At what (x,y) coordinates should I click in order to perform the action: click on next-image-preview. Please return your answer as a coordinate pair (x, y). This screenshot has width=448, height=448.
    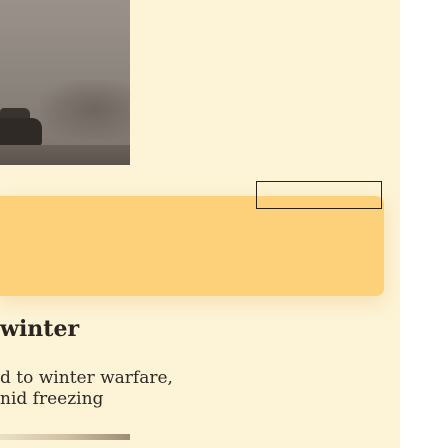
    Looking at the image, I should click on (65, 437).